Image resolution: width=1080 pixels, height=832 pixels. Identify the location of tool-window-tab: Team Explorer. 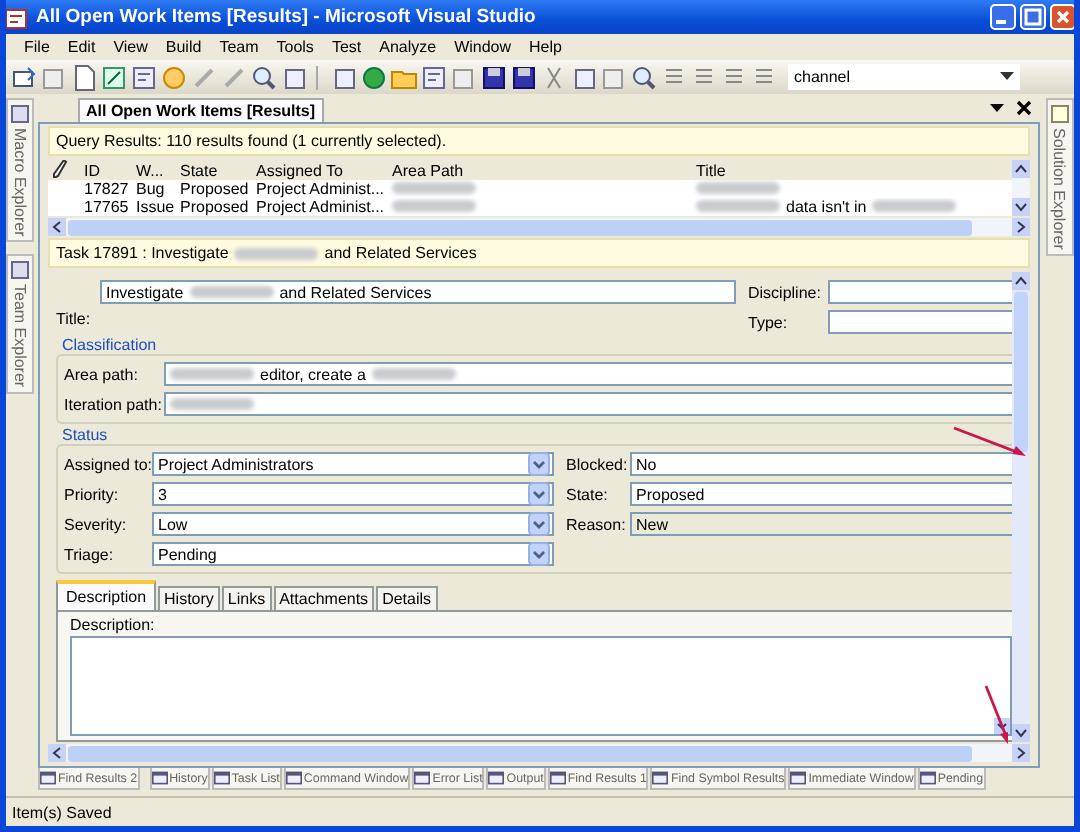
(20, 324).